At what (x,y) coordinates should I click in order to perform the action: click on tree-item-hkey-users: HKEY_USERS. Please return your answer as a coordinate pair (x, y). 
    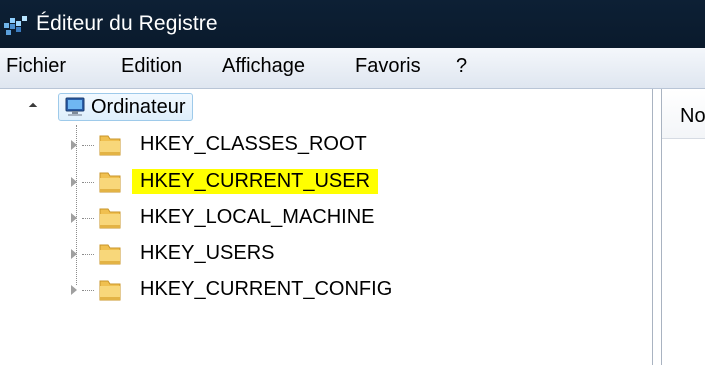
    Looking at the image, I should click on (300, 254).